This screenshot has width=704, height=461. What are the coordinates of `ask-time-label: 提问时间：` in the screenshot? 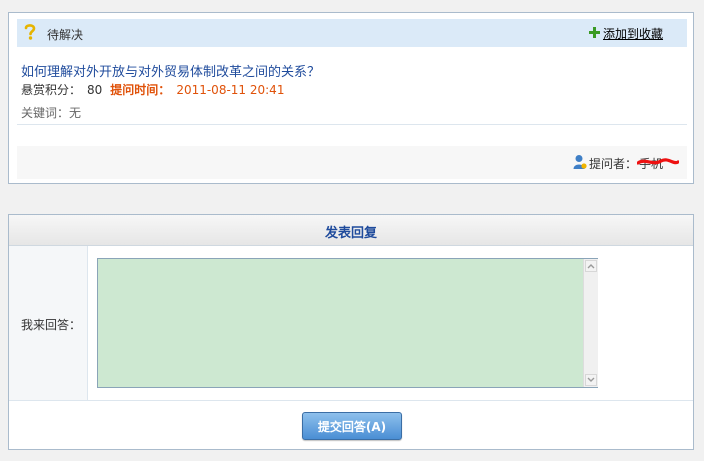 It's located at (140, 90).